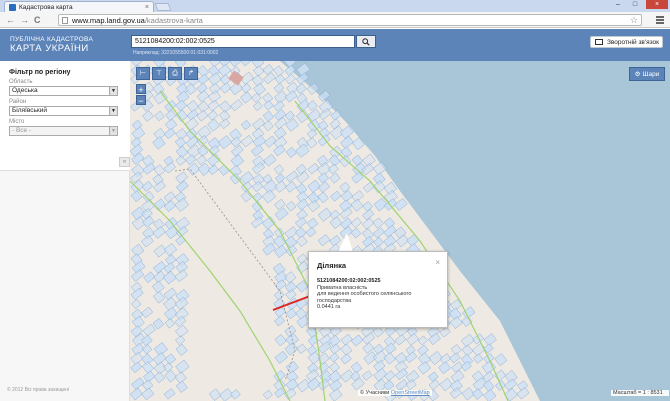 The width and height of the screenshot is (670, 401). Describe the element at coordinates (38, 390) in the screenshot. I see `copyright-text: © 2012 Всі права захищені` at that location.